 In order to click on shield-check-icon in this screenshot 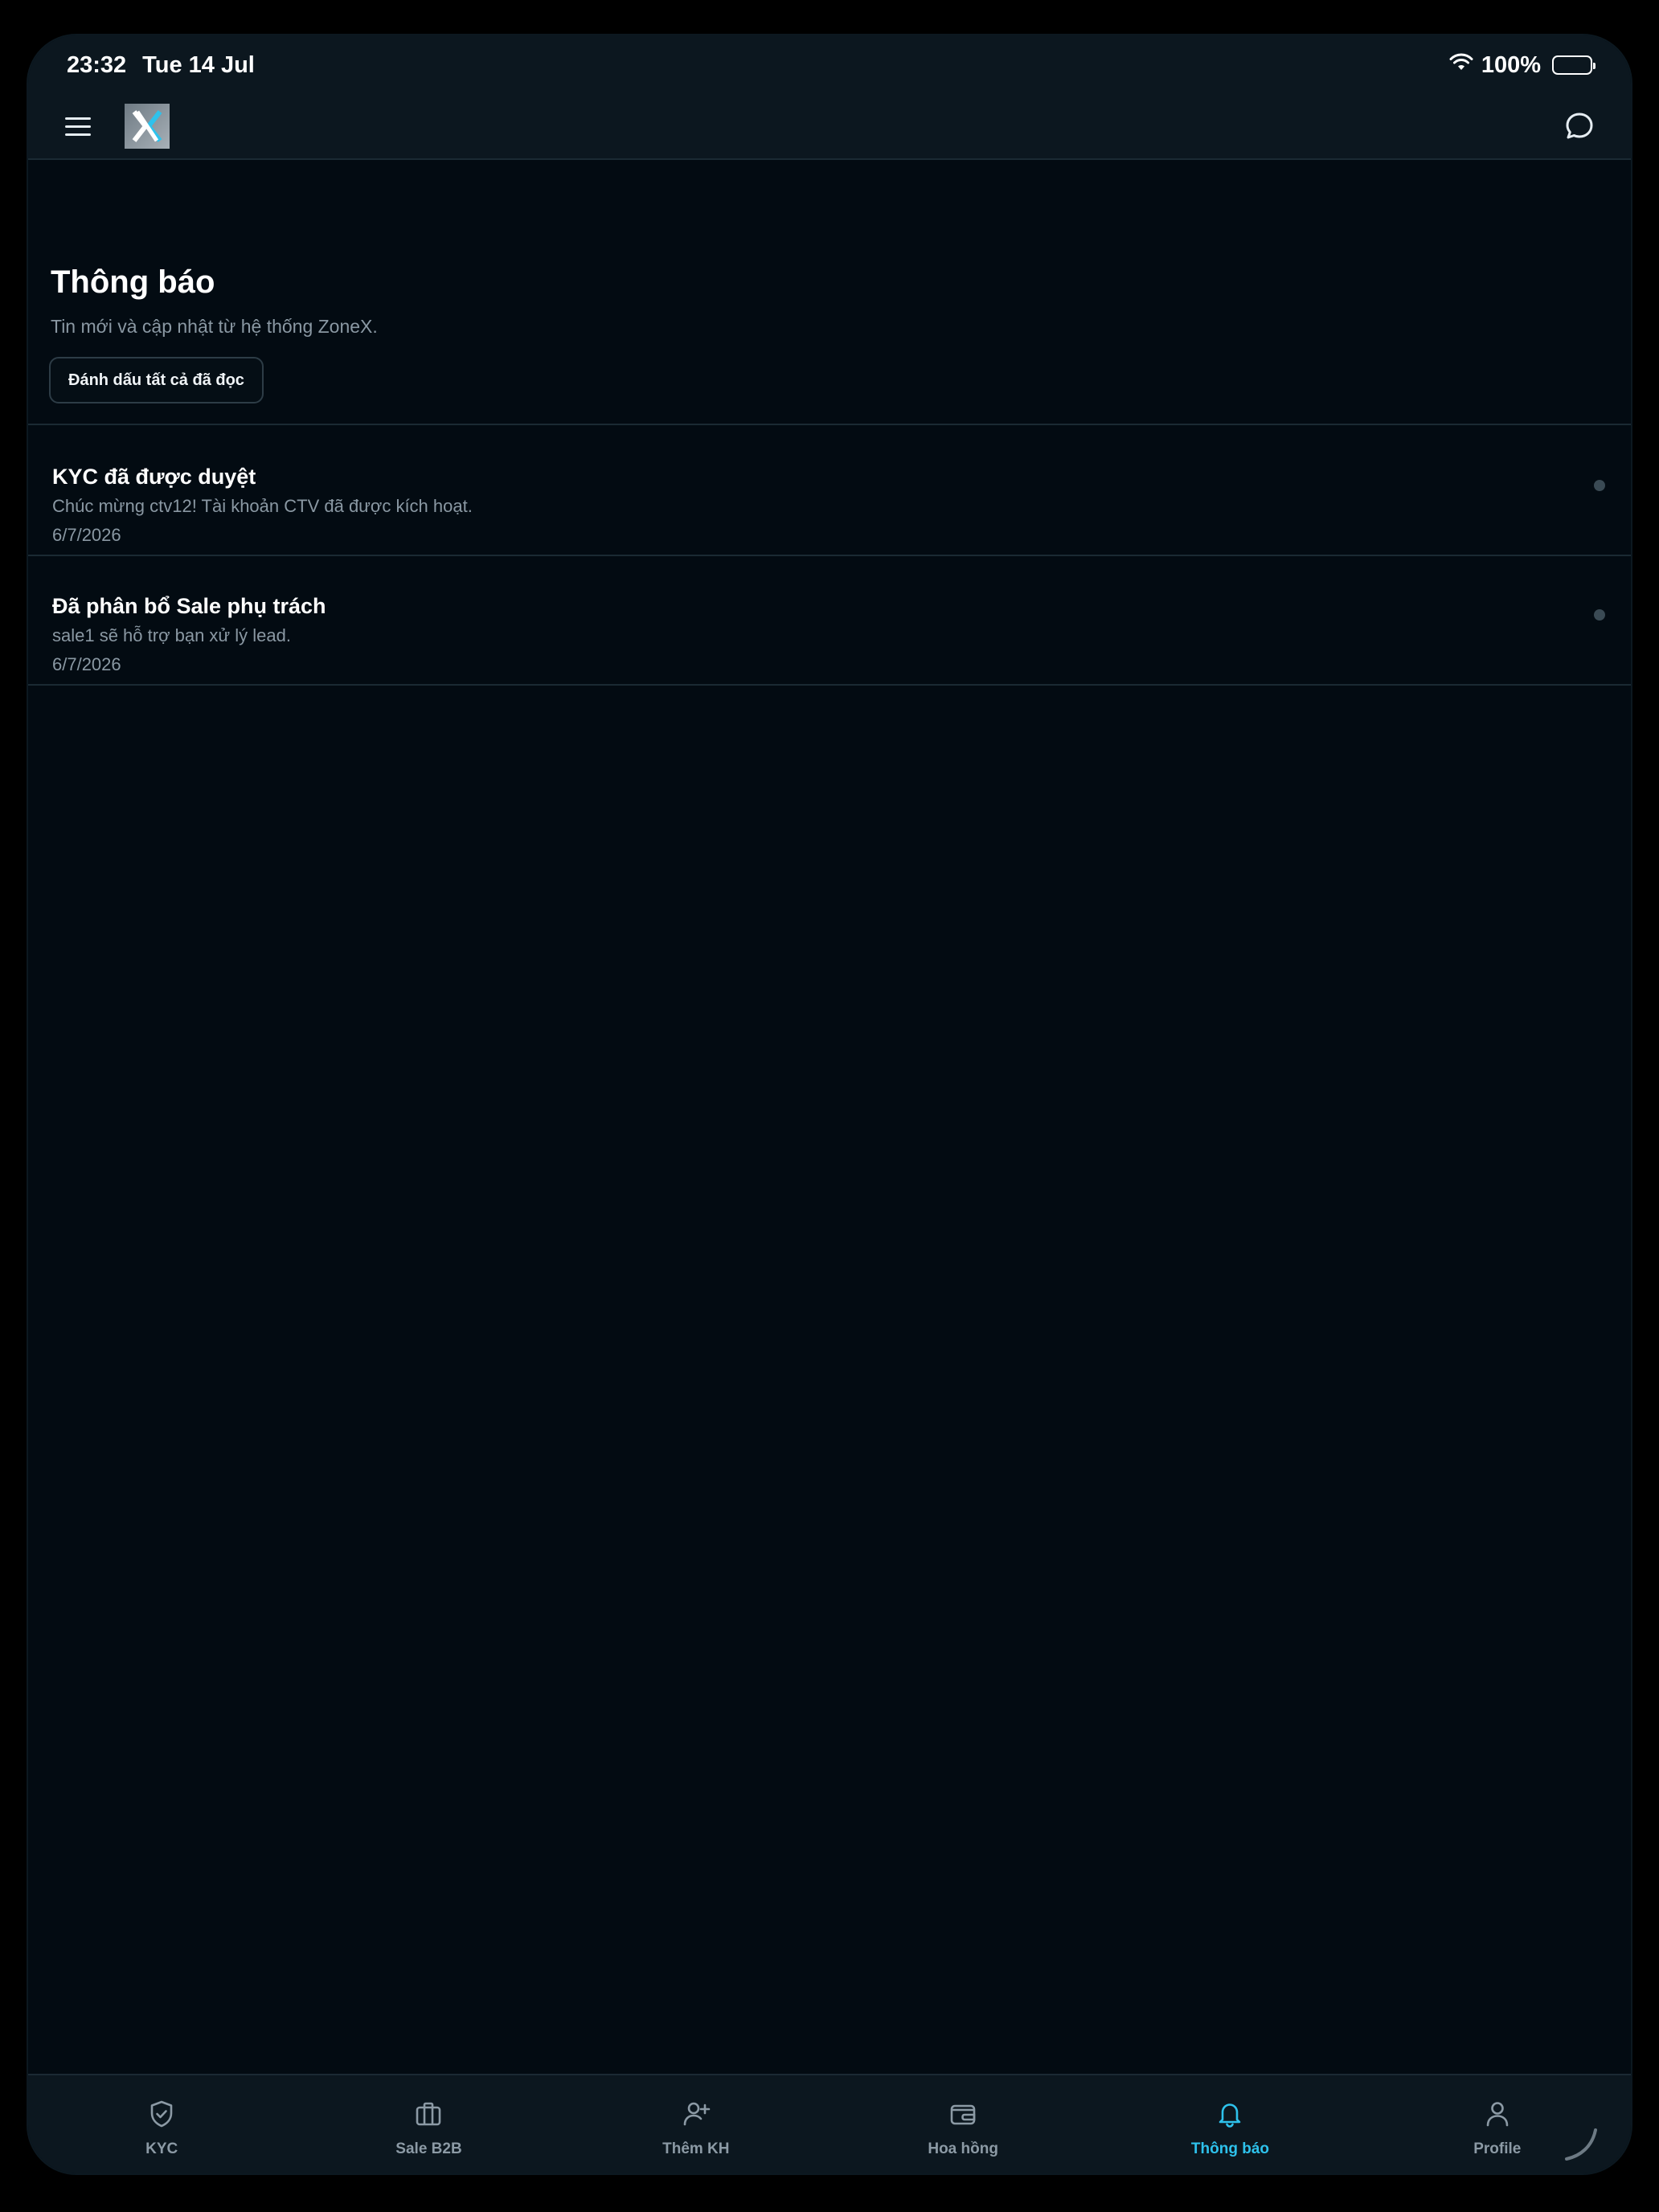, I will do `click(161, 2116)`.